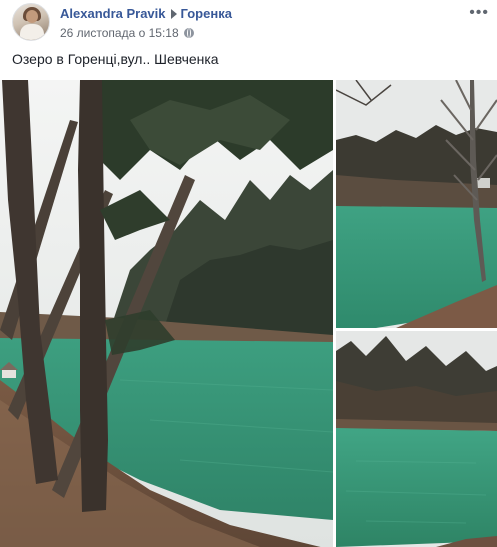 Image resolution: width=497 pixels, height=547 pixels. Describe the element at coordinates (188, 33) in the screenshot. I see `globe-icon` at that location.